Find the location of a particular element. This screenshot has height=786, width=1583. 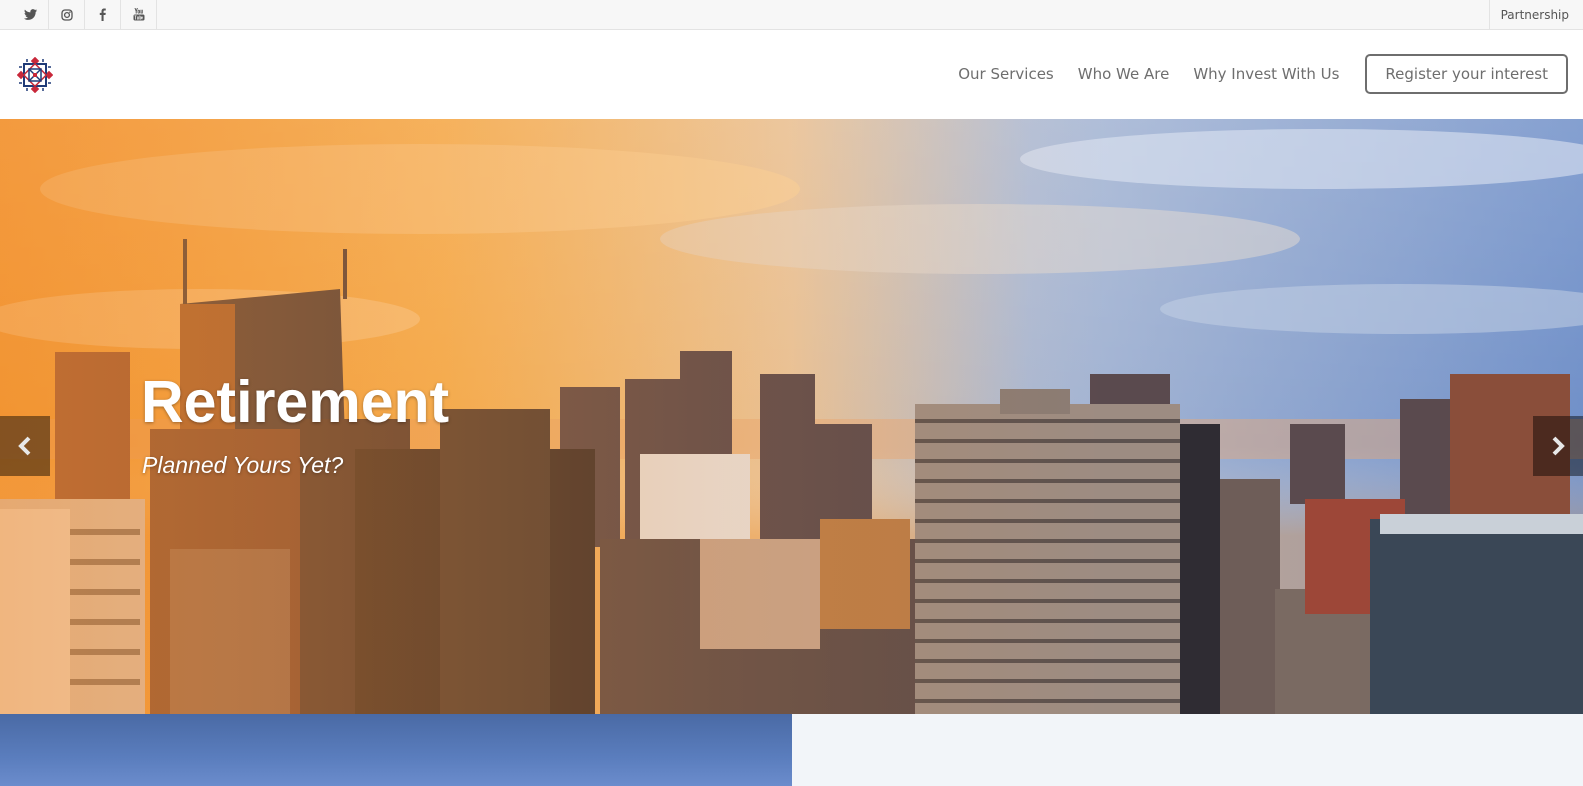

feature-panel-image is located at coordinates (396, 750).